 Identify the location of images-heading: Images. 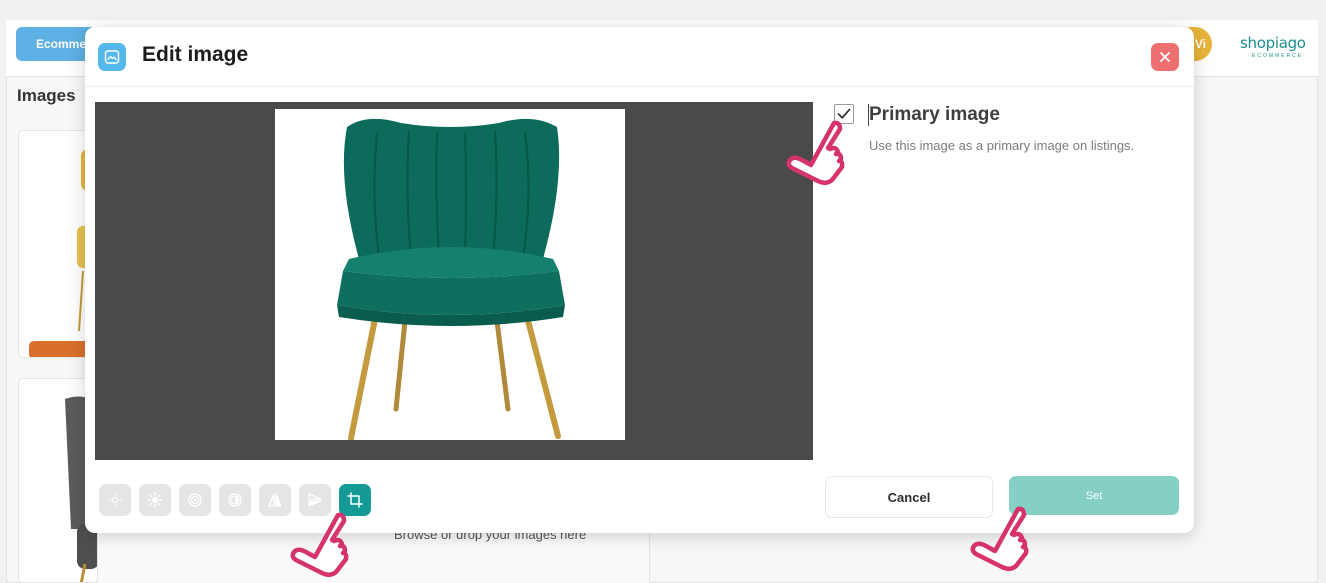
(46, 95).